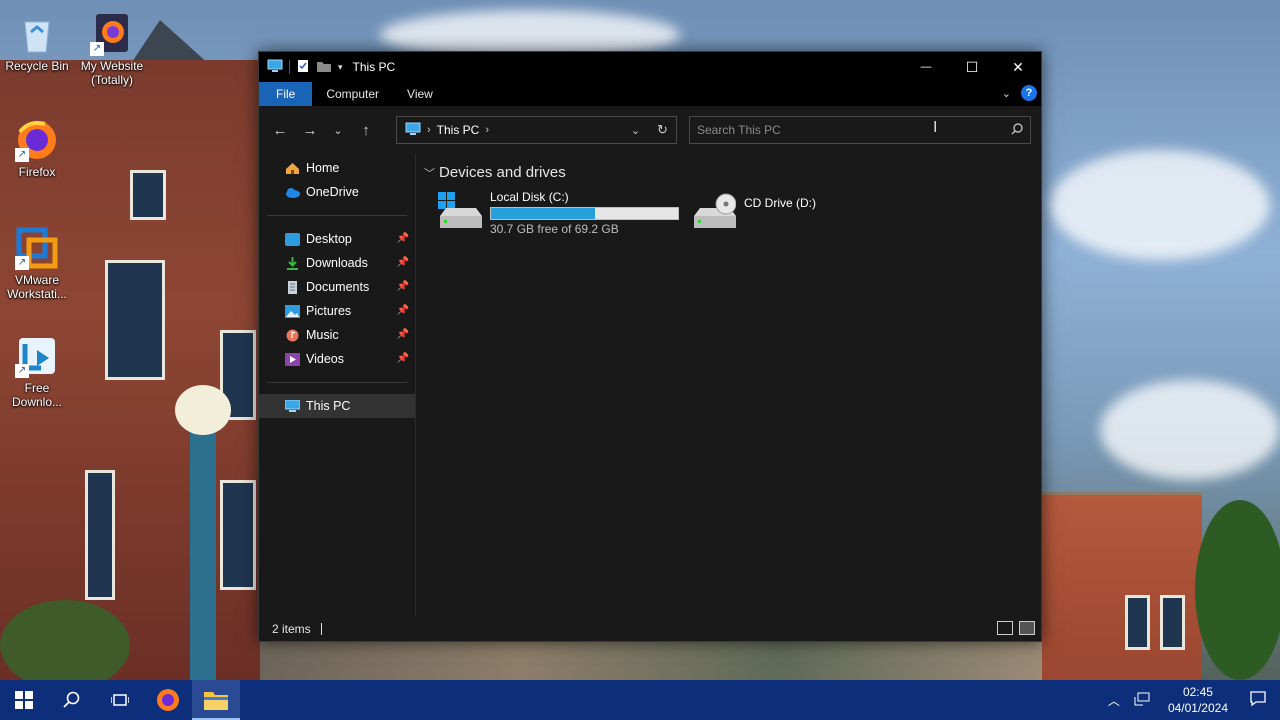  What do you see at coordinates (1006, 93) in the screenshot?
I see `expand-ribbon-icon: ⌄` at bounding box center [1006, 93].